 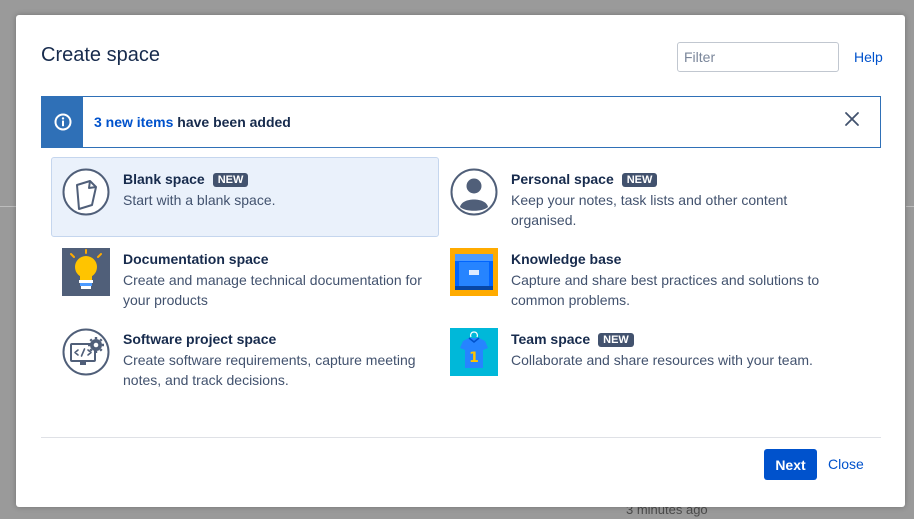 I want to click on backdrop-divider-right, so click(x=910, y=206).